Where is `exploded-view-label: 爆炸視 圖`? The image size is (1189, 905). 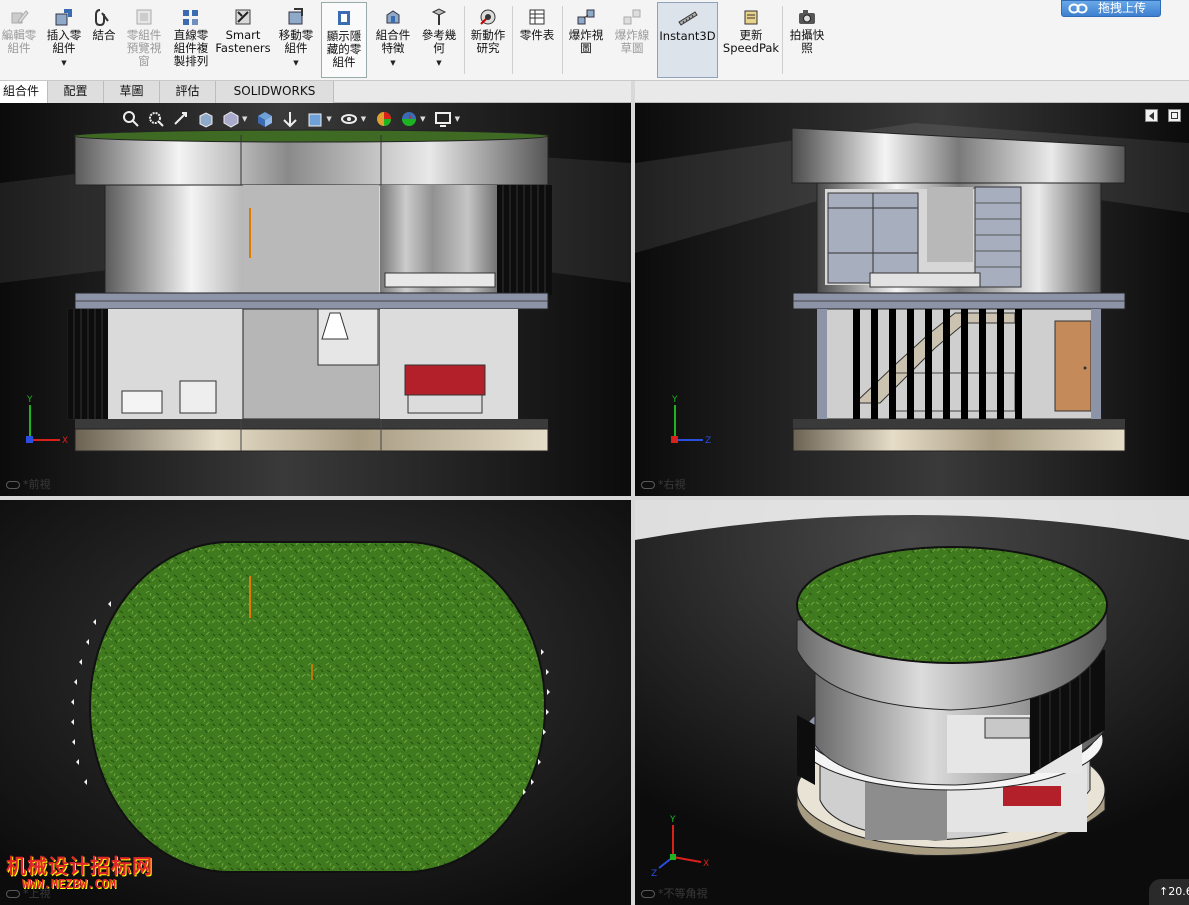 exploded-view-label: 爆炸視 圖 is located at coordinates (586, 41).